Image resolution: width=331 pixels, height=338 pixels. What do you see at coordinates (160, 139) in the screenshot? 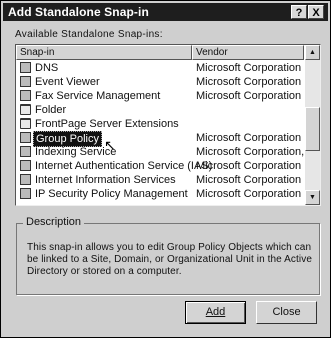
I see `list-item: Group Policy Microsoft Corporation` at bounding box center [160, 139].